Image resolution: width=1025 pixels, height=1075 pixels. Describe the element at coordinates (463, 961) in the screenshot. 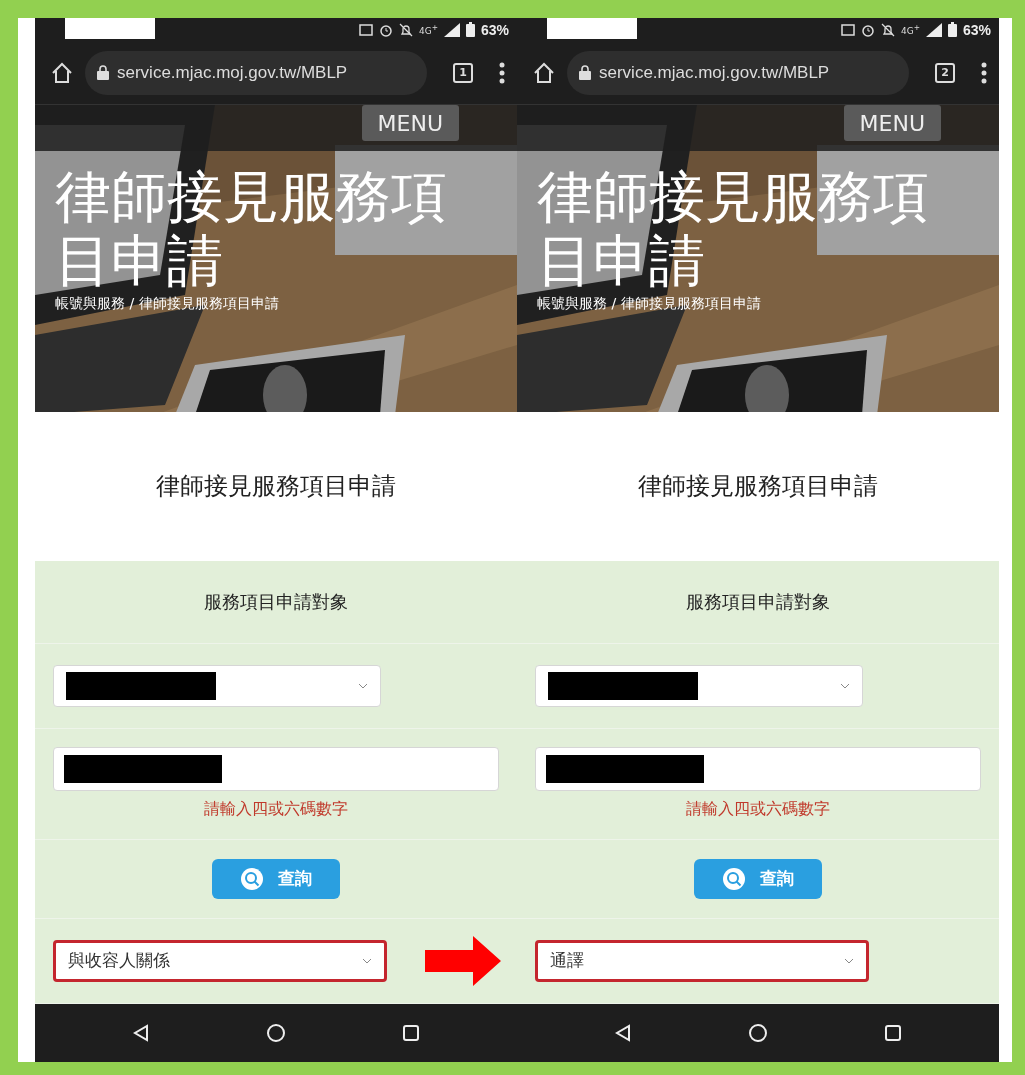

I see `arrow-icon` at that location.